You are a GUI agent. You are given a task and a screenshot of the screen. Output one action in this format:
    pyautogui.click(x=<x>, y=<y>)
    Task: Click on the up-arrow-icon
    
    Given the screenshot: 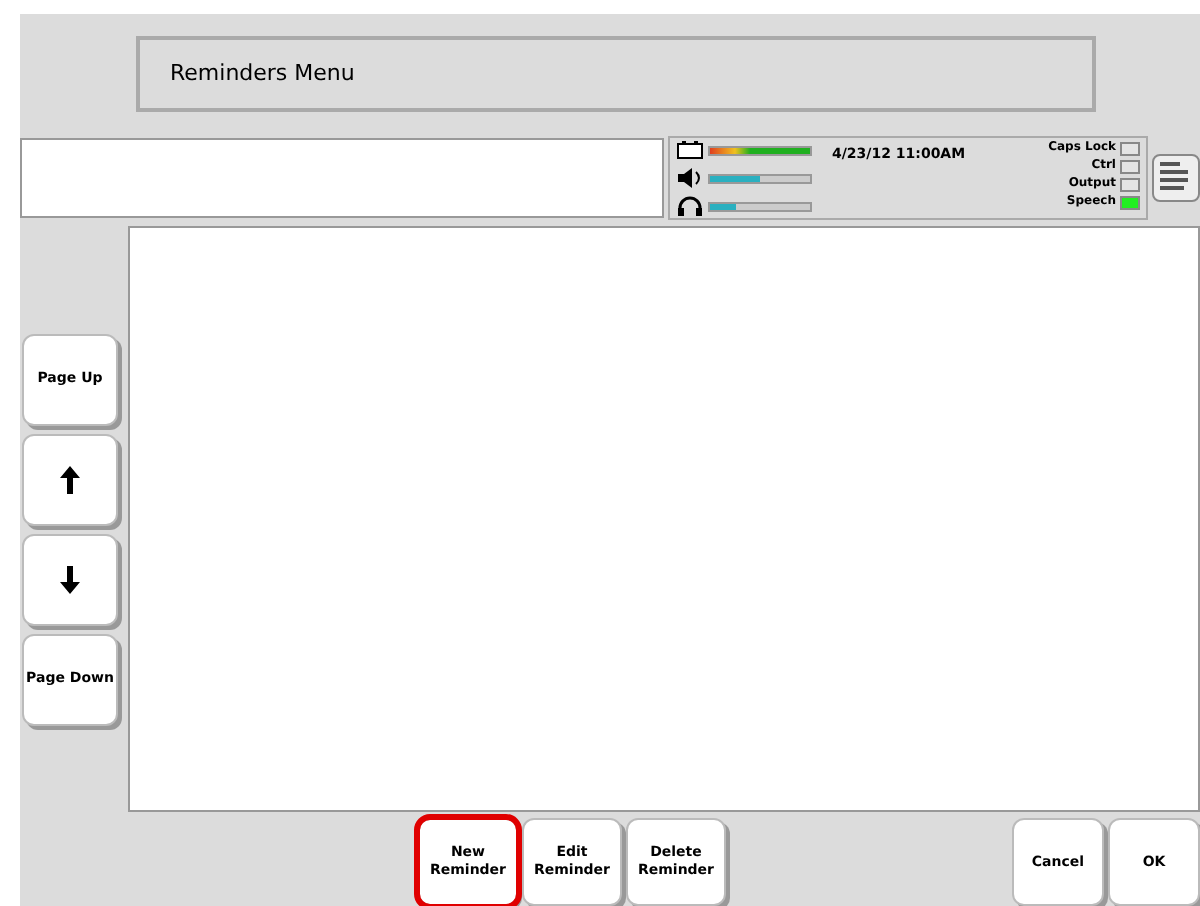 What is the action you would take?
    pyautogui.click(x=70, y=479)
    